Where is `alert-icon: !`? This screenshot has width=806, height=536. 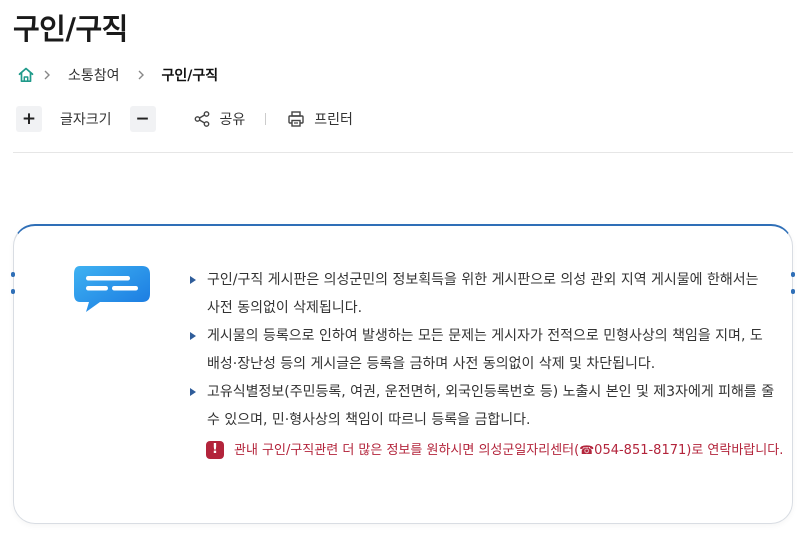
alert-icon: ! is located at coordinates (215, 450).